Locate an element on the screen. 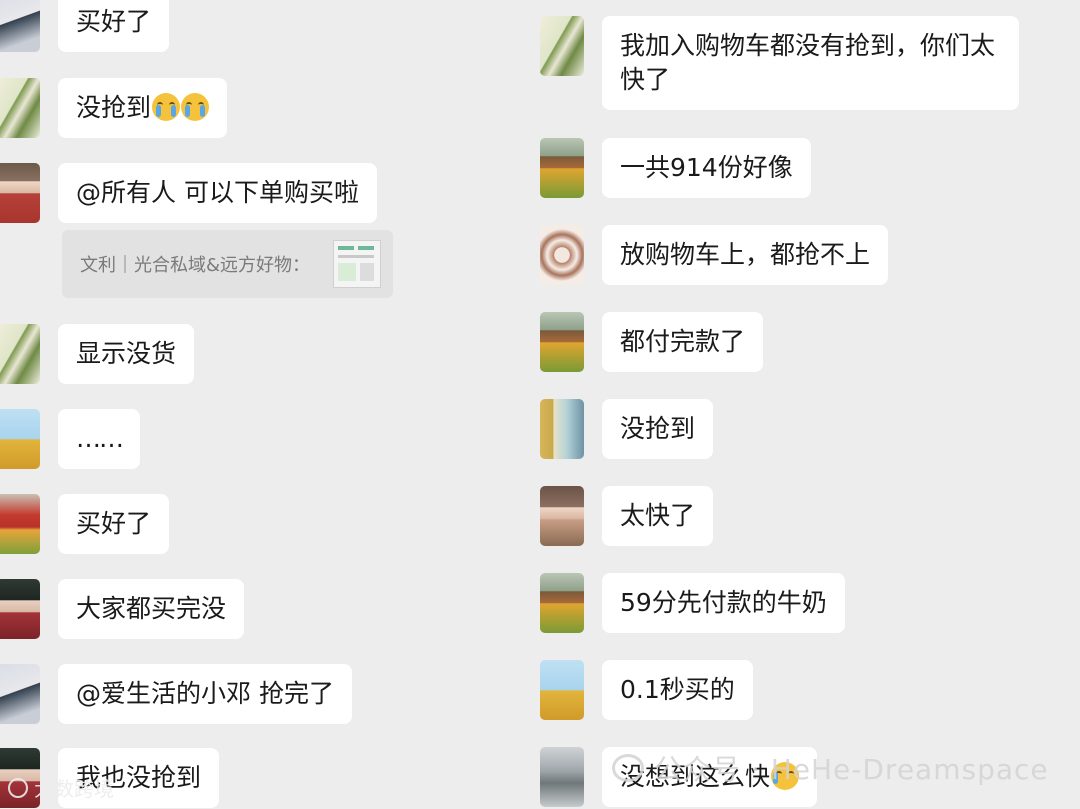 This screenshot has height=809, width=1080. message-row: 太快了 is located at coordinates (627, 516).